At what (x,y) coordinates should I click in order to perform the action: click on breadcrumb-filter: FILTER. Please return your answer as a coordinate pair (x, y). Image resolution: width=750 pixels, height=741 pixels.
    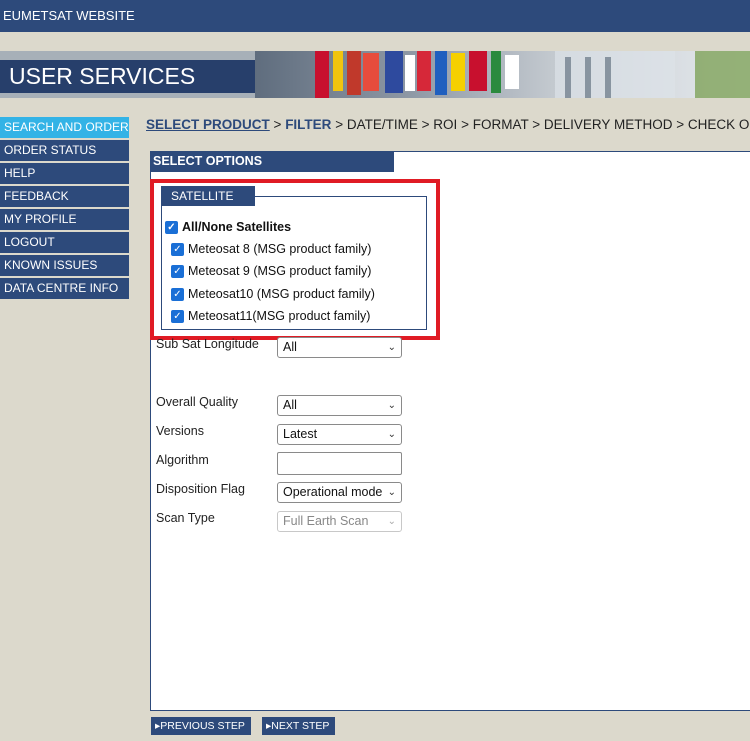
    Looking at the image, I should click on (308, 124).